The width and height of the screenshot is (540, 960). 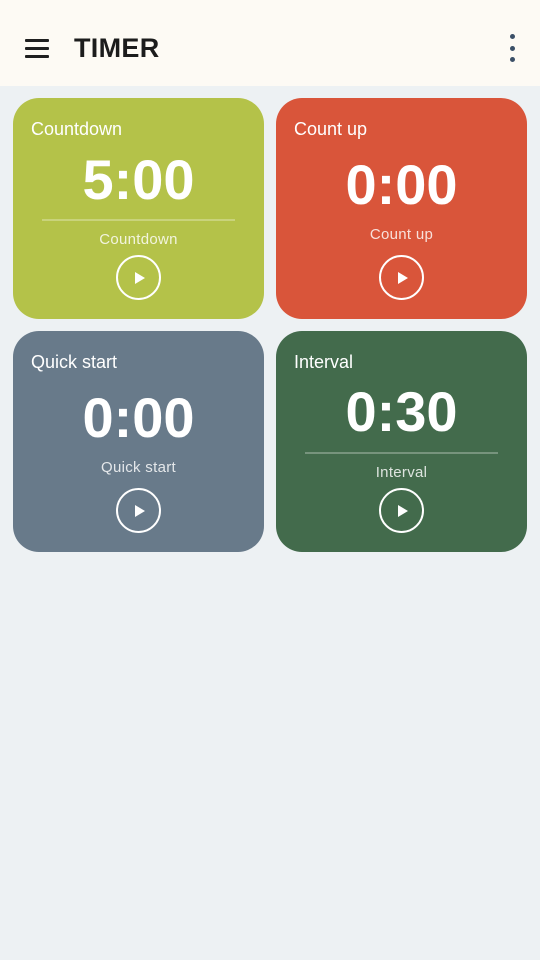 What do you see at coordinates (401, 411) in the screenshot?
I see `tile-time: 0:30` at bounding box center [401, 411].